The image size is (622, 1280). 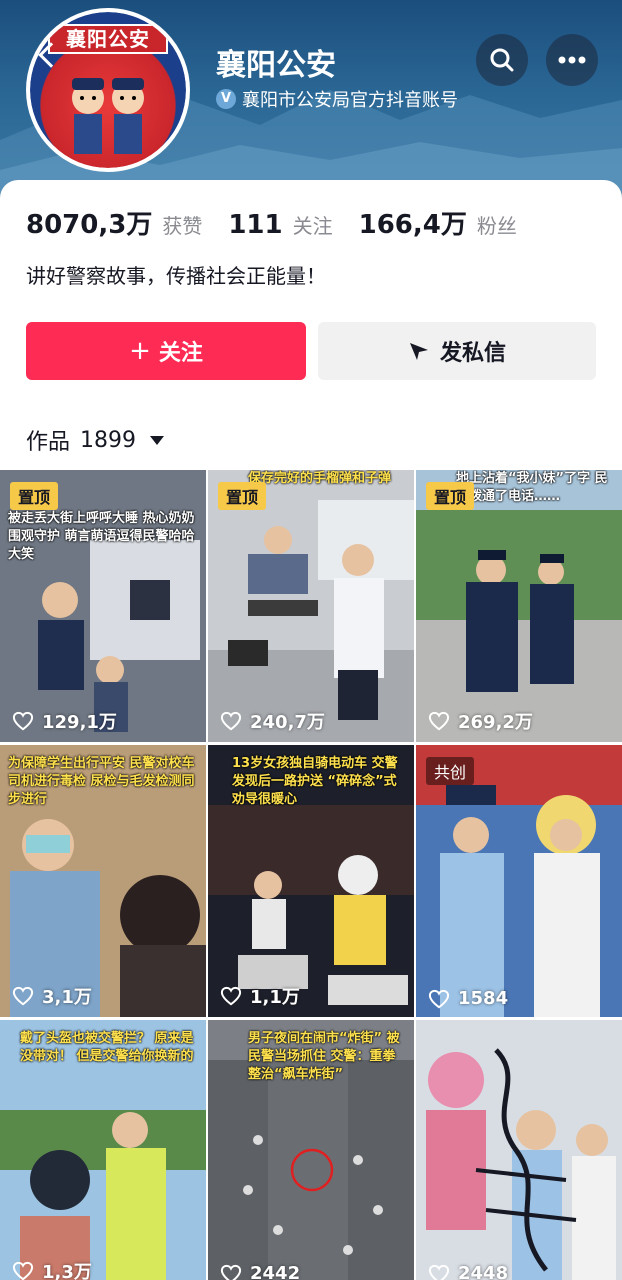 I want to click on video-tile: 男子夜间在闹市“炸街” 被民警当场抓住 交警：重拳整治“飙车炸街” 2442, so click(x=311, y=1150).